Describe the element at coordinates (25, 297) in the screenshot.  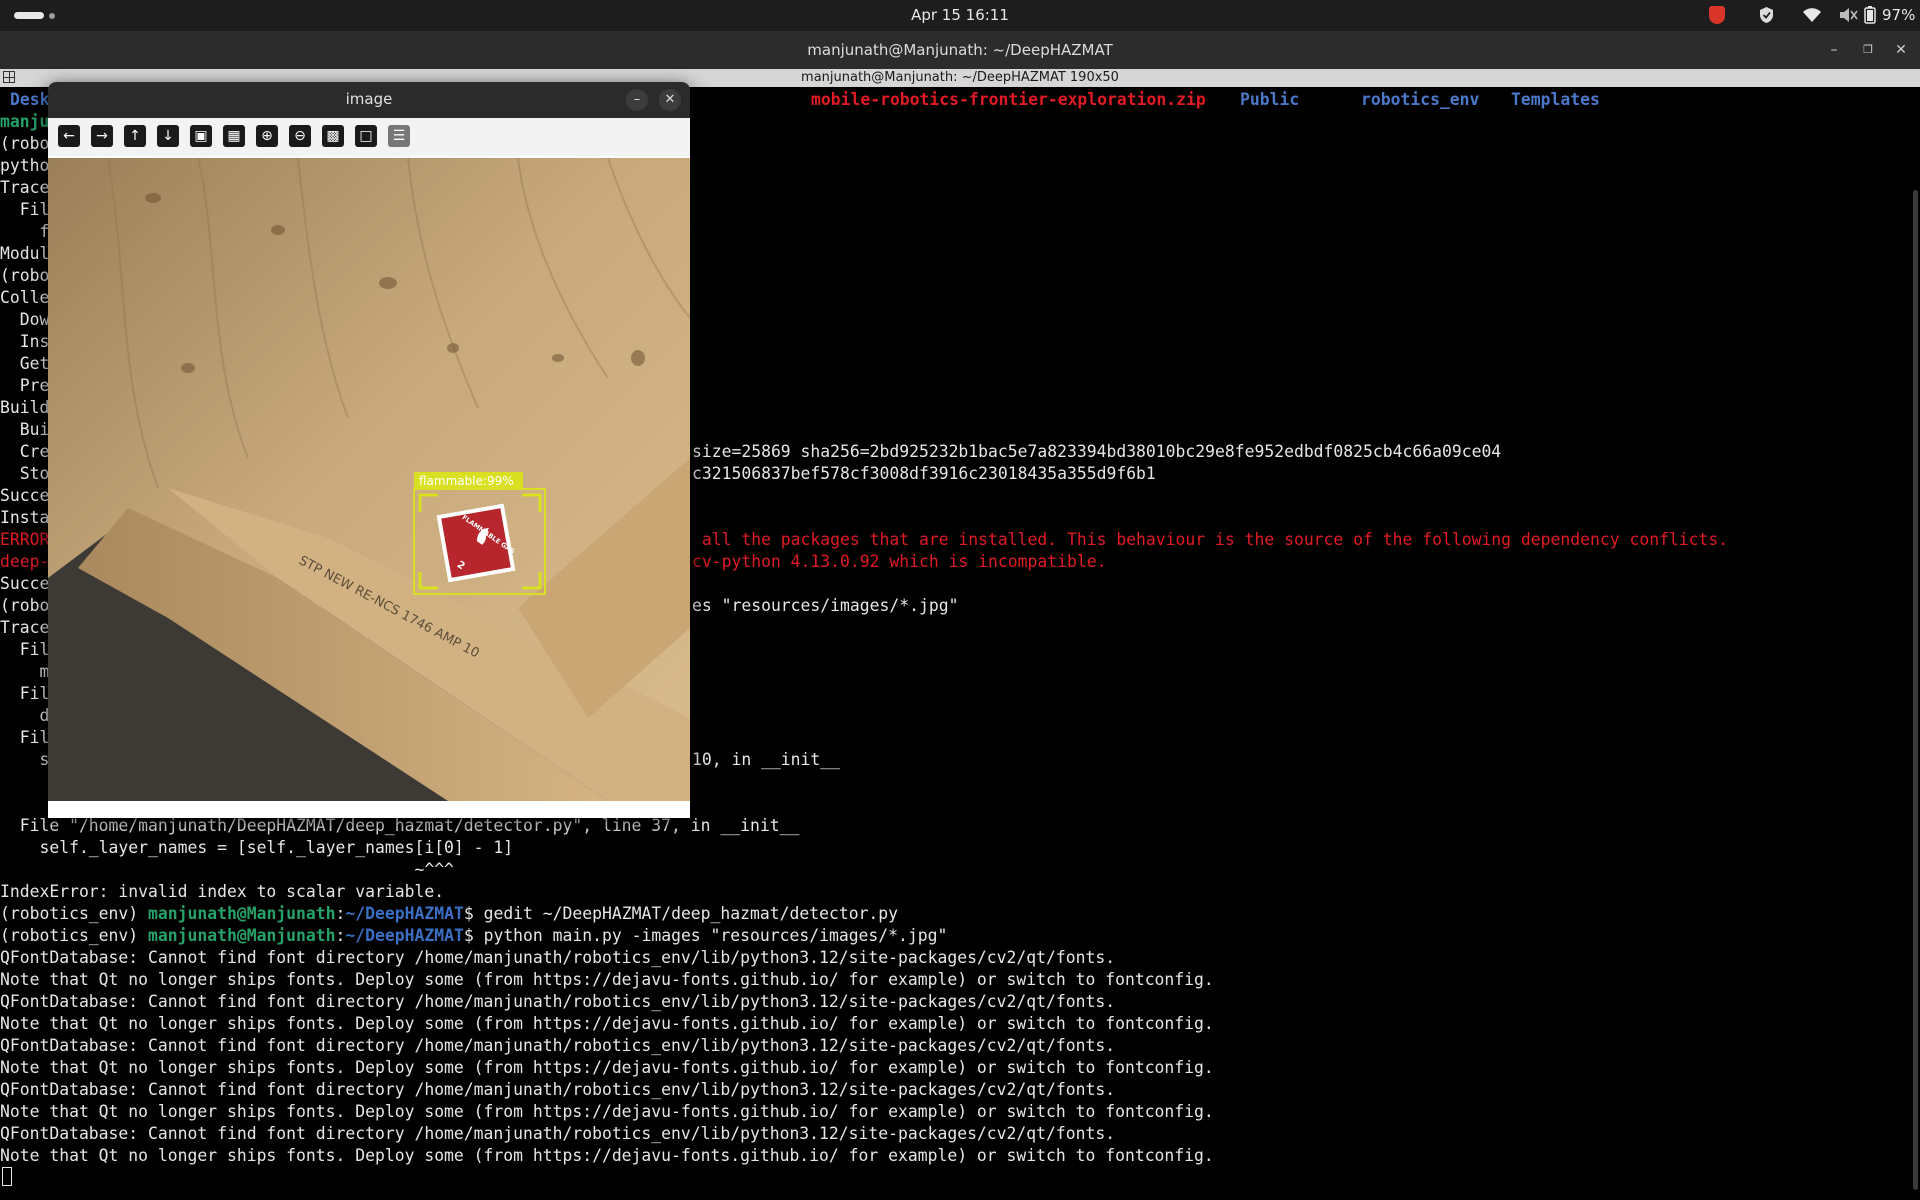
I see `terminal-line-prefix: Colle` at that location.